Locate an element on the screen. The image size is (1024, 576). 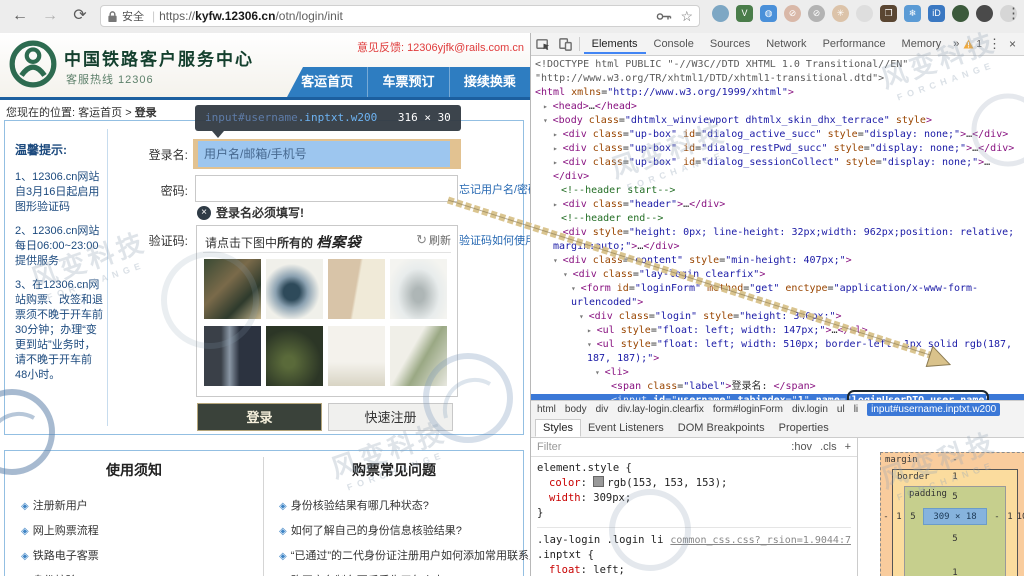
dom-node-line: ▸ <div class="header">…</div> is located at coordinates (777, 205).